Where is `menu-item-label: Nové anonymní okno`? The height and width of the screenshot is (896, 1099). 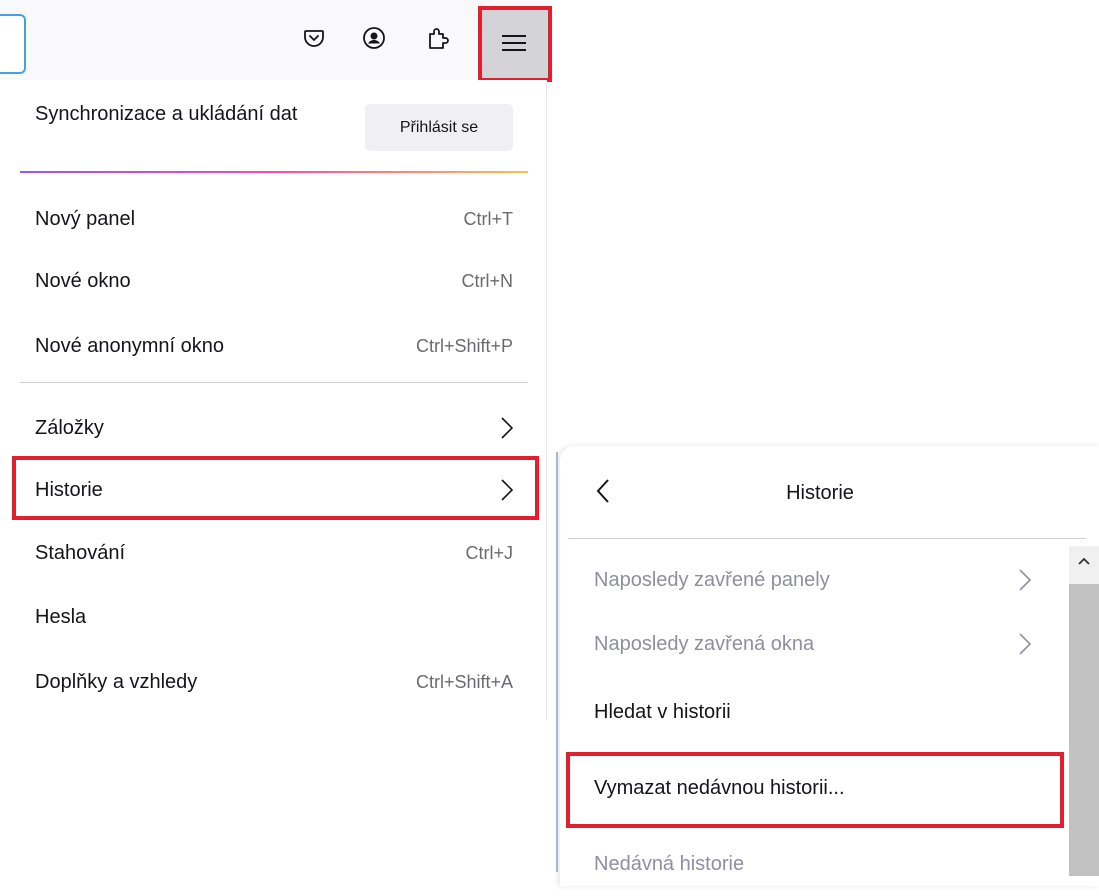 menu-item-label: Nové anonymní okno is located at coordinates (130, 346).